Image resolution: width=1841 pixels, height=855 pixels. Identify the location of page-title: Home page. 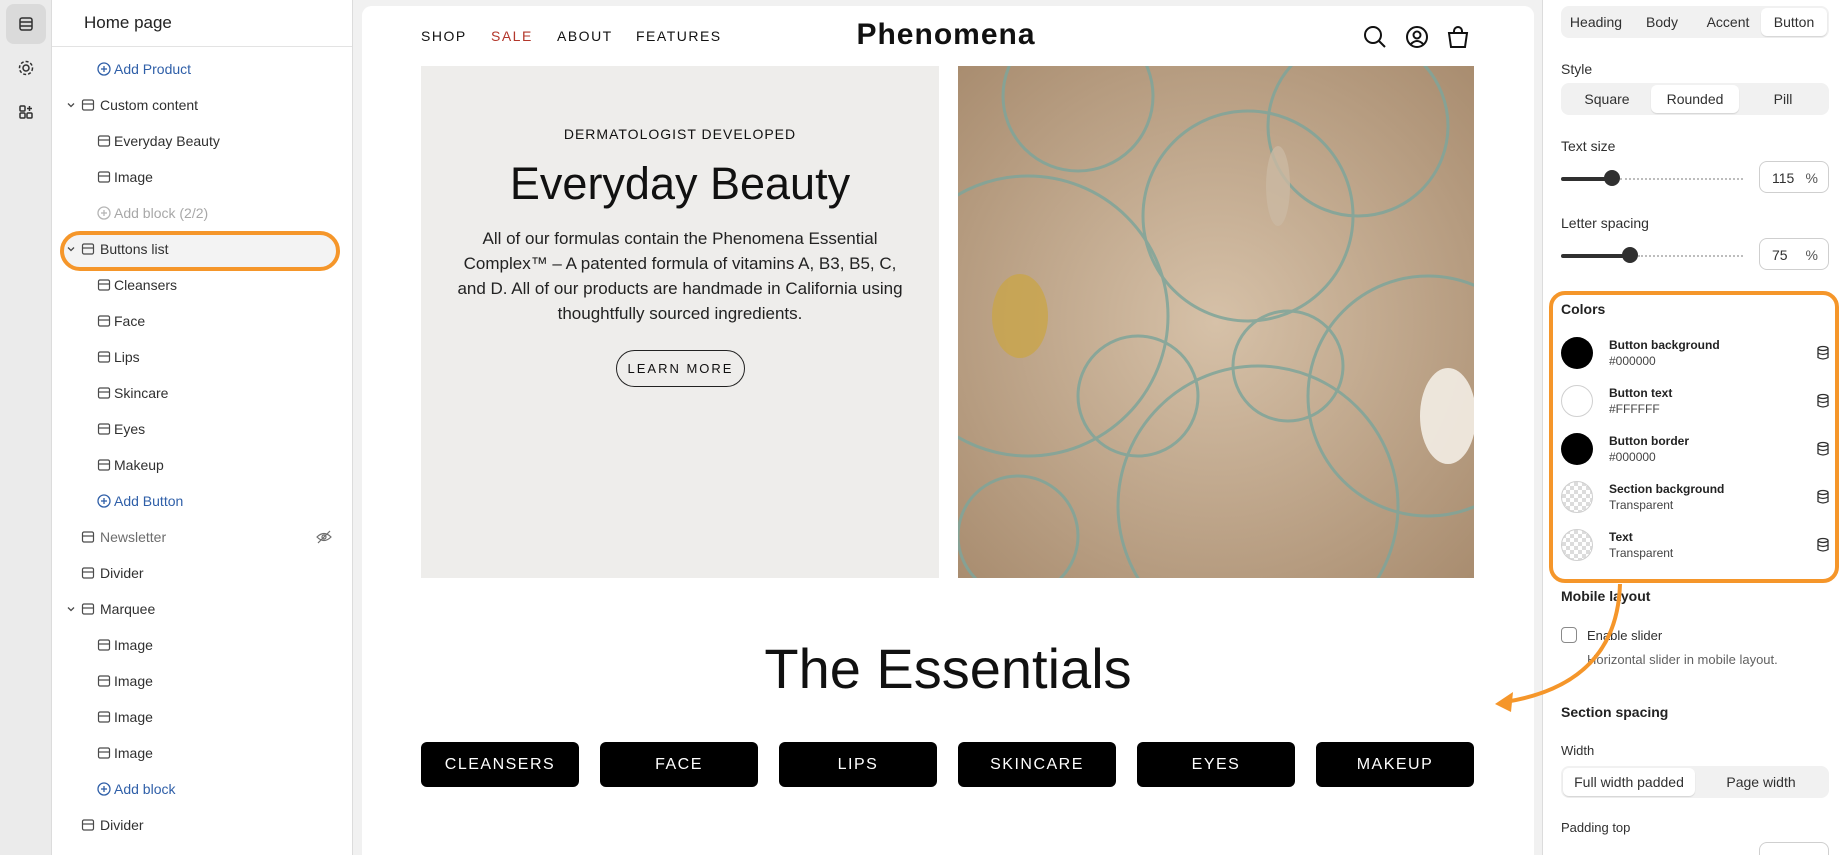
(202, 23).